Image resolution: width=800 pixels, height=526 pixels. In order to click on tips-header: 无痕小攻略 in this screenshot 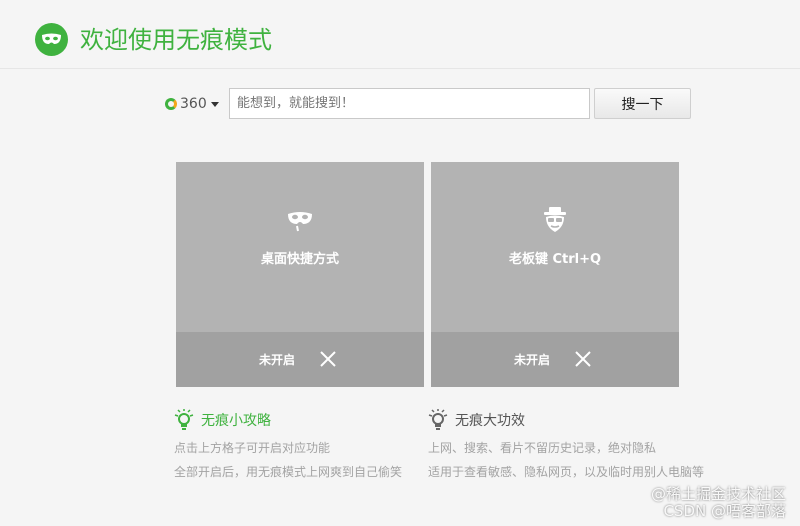, I will do `click(304, 420)`.